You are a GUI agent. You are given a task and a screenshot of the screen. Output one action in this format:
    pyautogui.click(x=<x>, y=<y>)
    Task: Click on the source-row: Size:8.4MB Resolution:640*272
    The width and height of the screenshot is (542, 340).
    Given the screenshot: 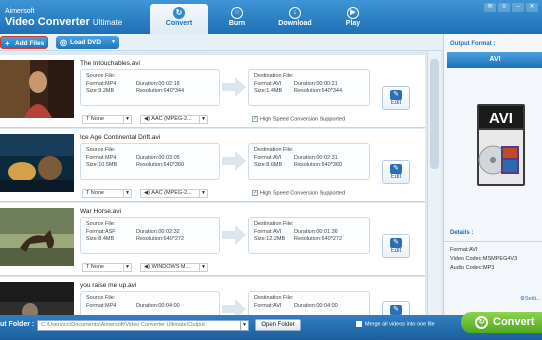 What is the action you would take?
    pyautogui.click(x=150, y=240)
    